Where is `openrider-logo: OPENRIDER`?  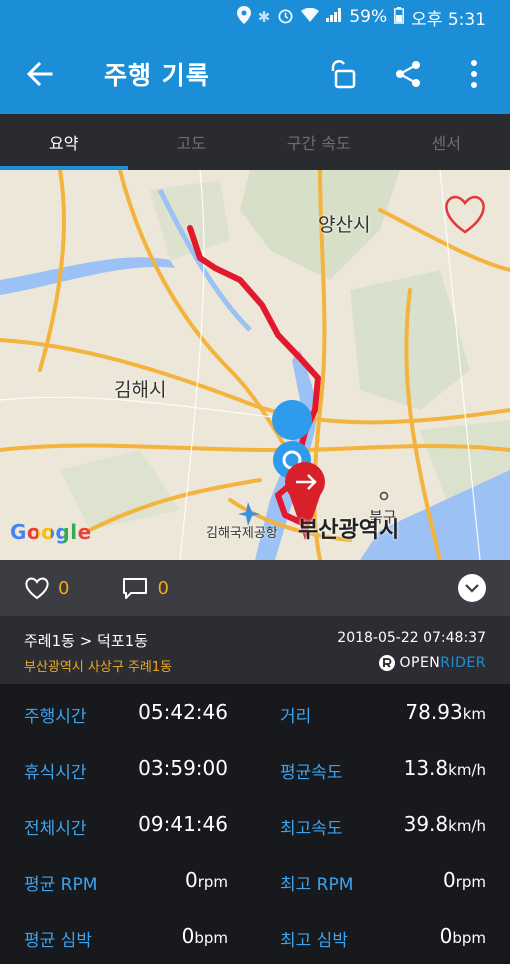
openrider-logo: OPENRIDER is located at coordinates (432, 663).